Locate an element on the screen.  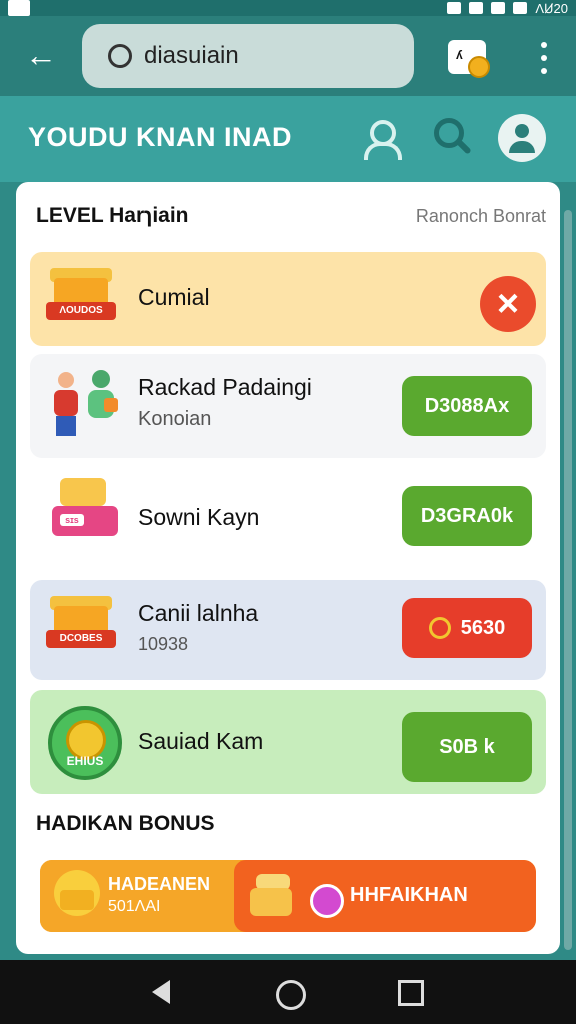
row-action-label: 5630 is located at coordinates (483, 627).